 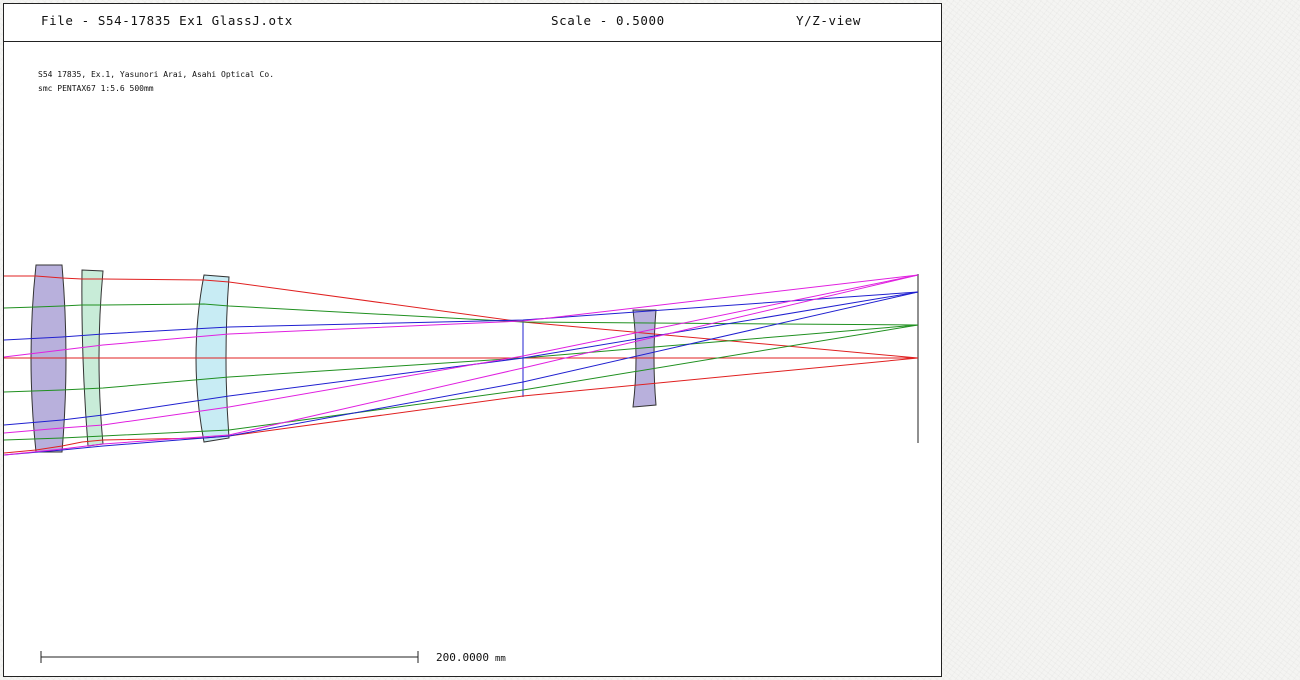 What do you see at coordinates (500, 659) in the screenshot?
I see `scale-bar-unit: mm` at bounding box center [500, 659].